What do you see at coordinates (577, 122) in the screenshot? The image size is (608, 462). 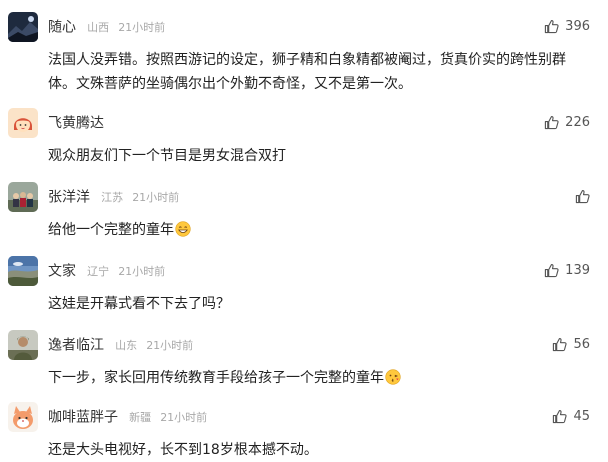 I see `like-count: 226` at bounding box center [577, 122].